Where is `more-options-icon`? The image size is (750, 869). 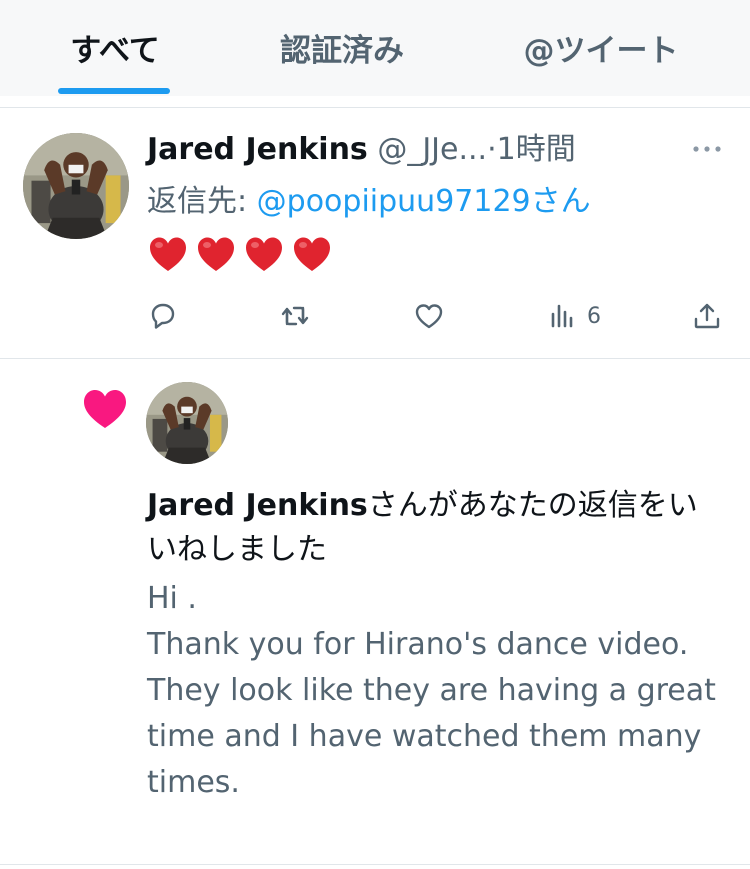 more-options-icon is located at coordinates (707, 149).